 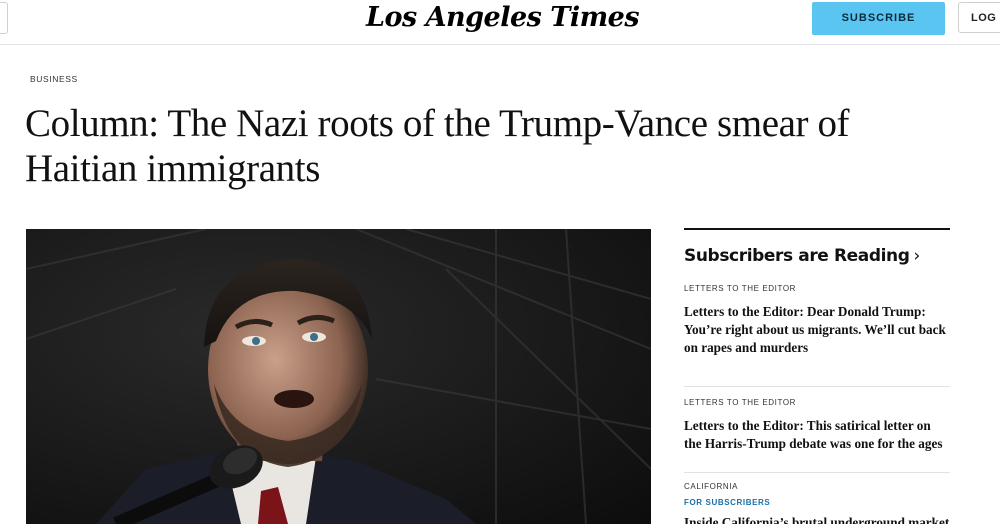 What do you see at coordinates (979, 17) in the screenshot?
I see `login-button: LOG IN` at bounding box center [979, 17].